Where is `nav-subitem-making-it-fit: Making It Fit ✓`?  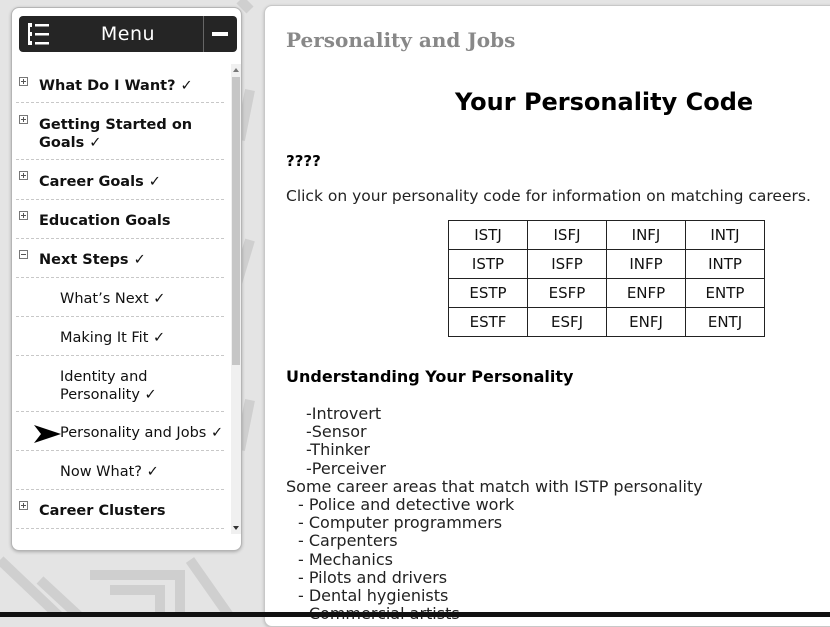
nav-subitem-making-it-fit: Making It Fit ✓ is located at coordinates (120, 338).